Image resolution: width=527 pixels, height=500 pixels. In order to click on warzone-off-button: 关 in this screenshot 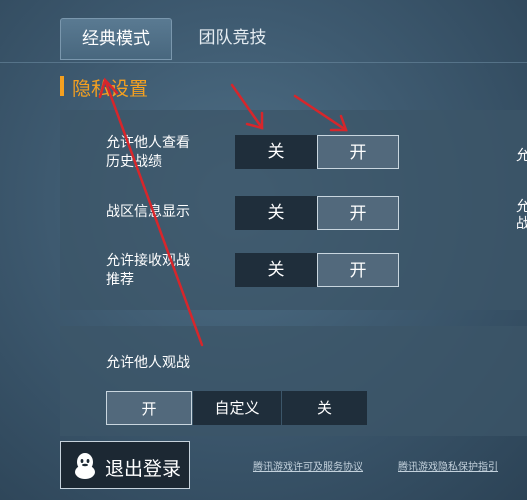, I will do `click(276, 213)`.